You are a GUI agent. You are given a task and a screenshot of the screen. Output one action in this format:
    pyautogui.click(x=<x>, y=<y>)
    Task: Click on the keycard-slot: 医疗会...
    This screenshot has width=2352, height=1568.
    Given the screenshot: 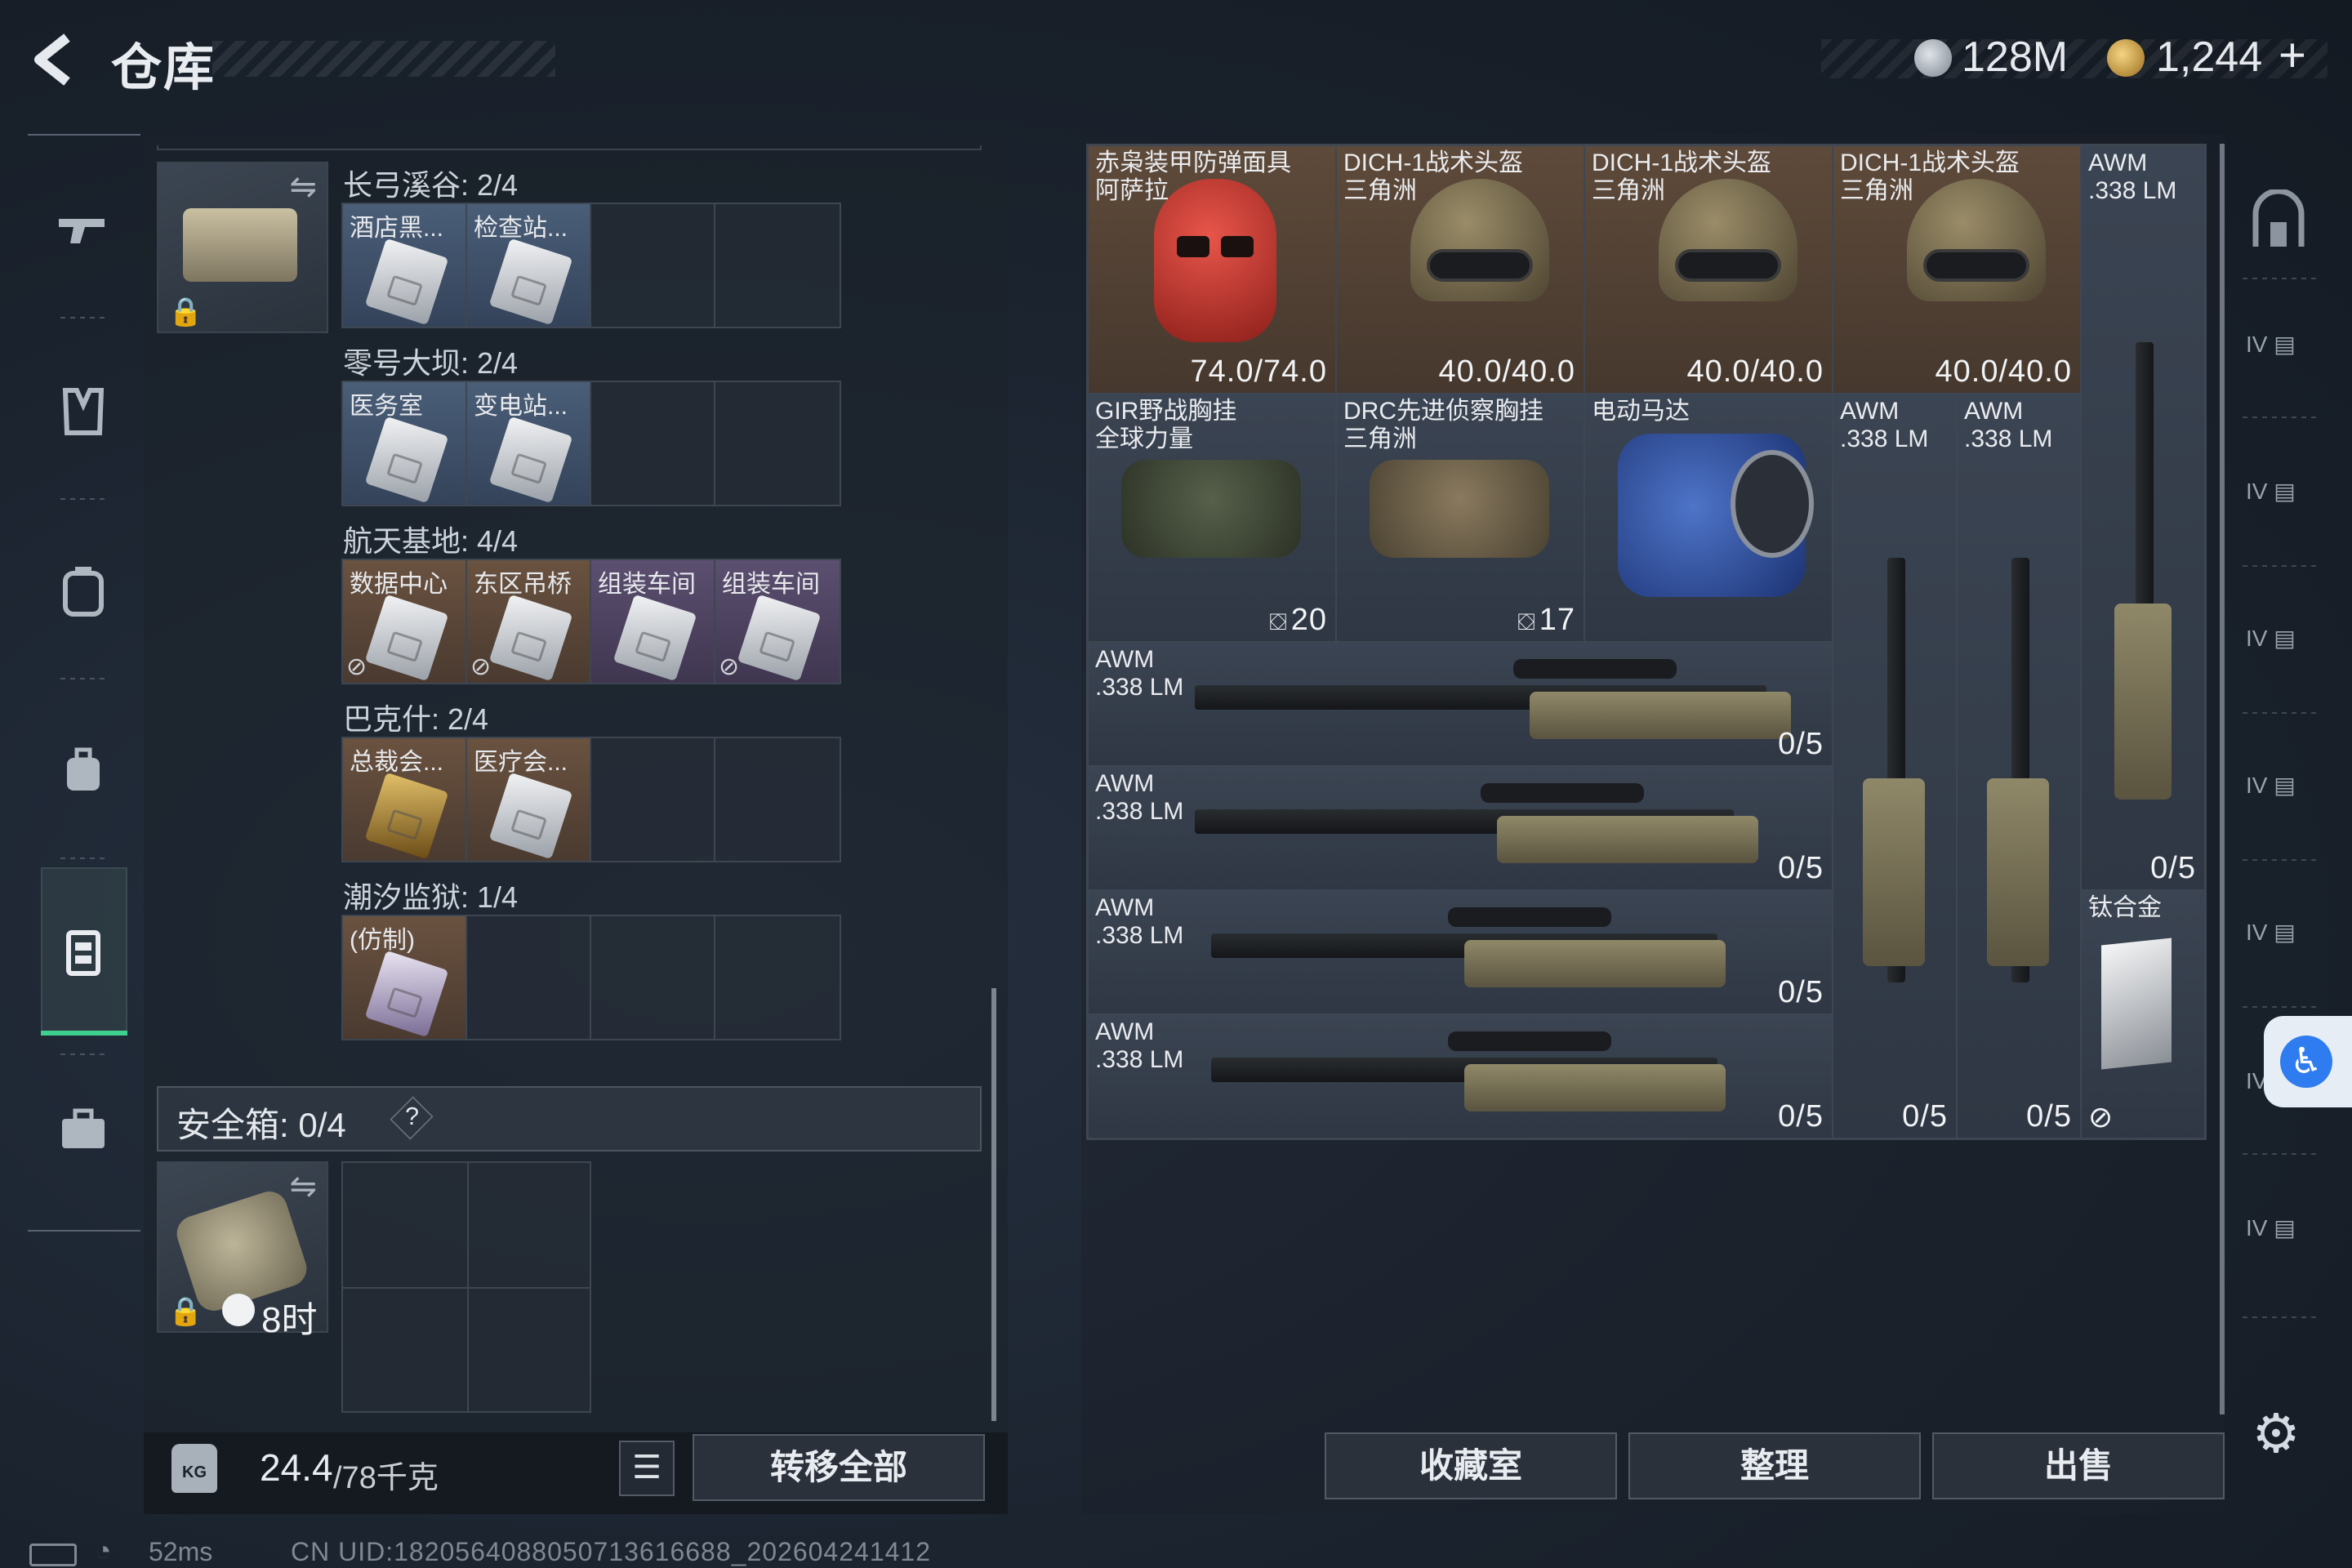 What is the action you would take?
    pyautogui.click(x=529, y=799)
    